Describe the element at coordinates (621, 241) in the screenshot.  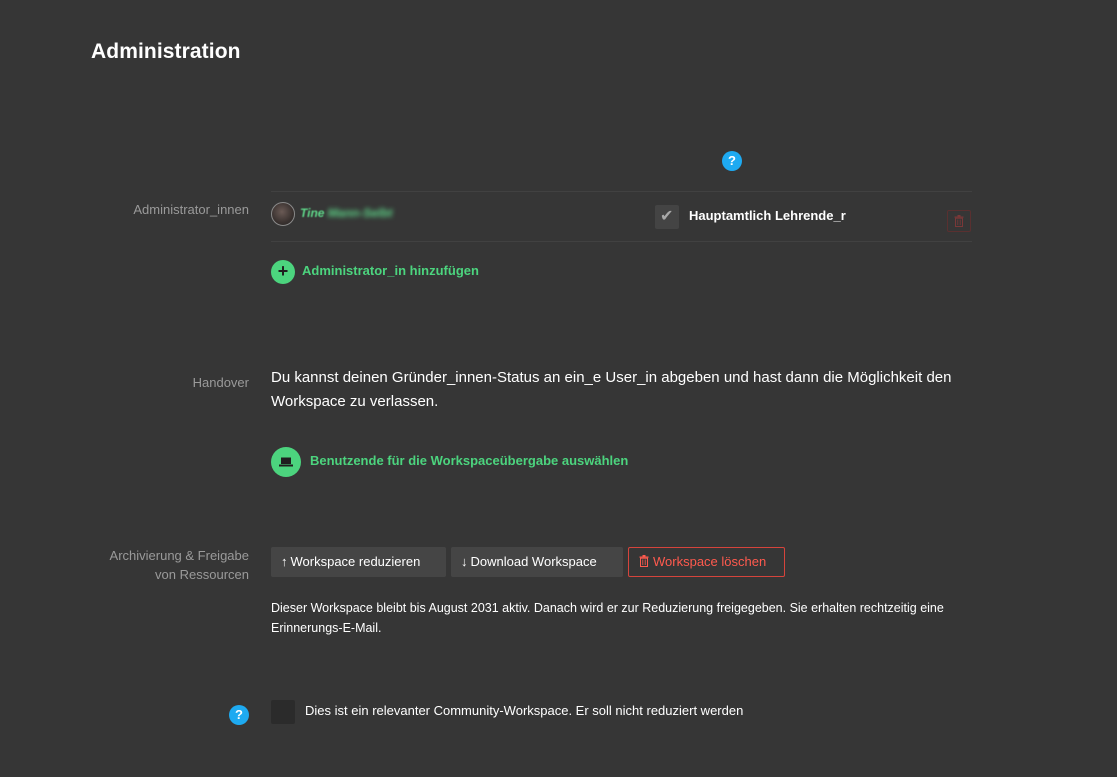
I see `divider-bottom` at that location.